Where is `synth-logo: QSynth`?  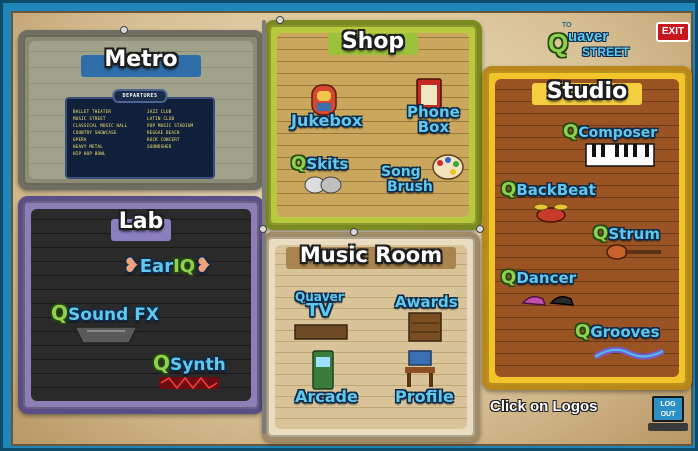 synth-logo: QSynth is located at coordinates (189, 363).